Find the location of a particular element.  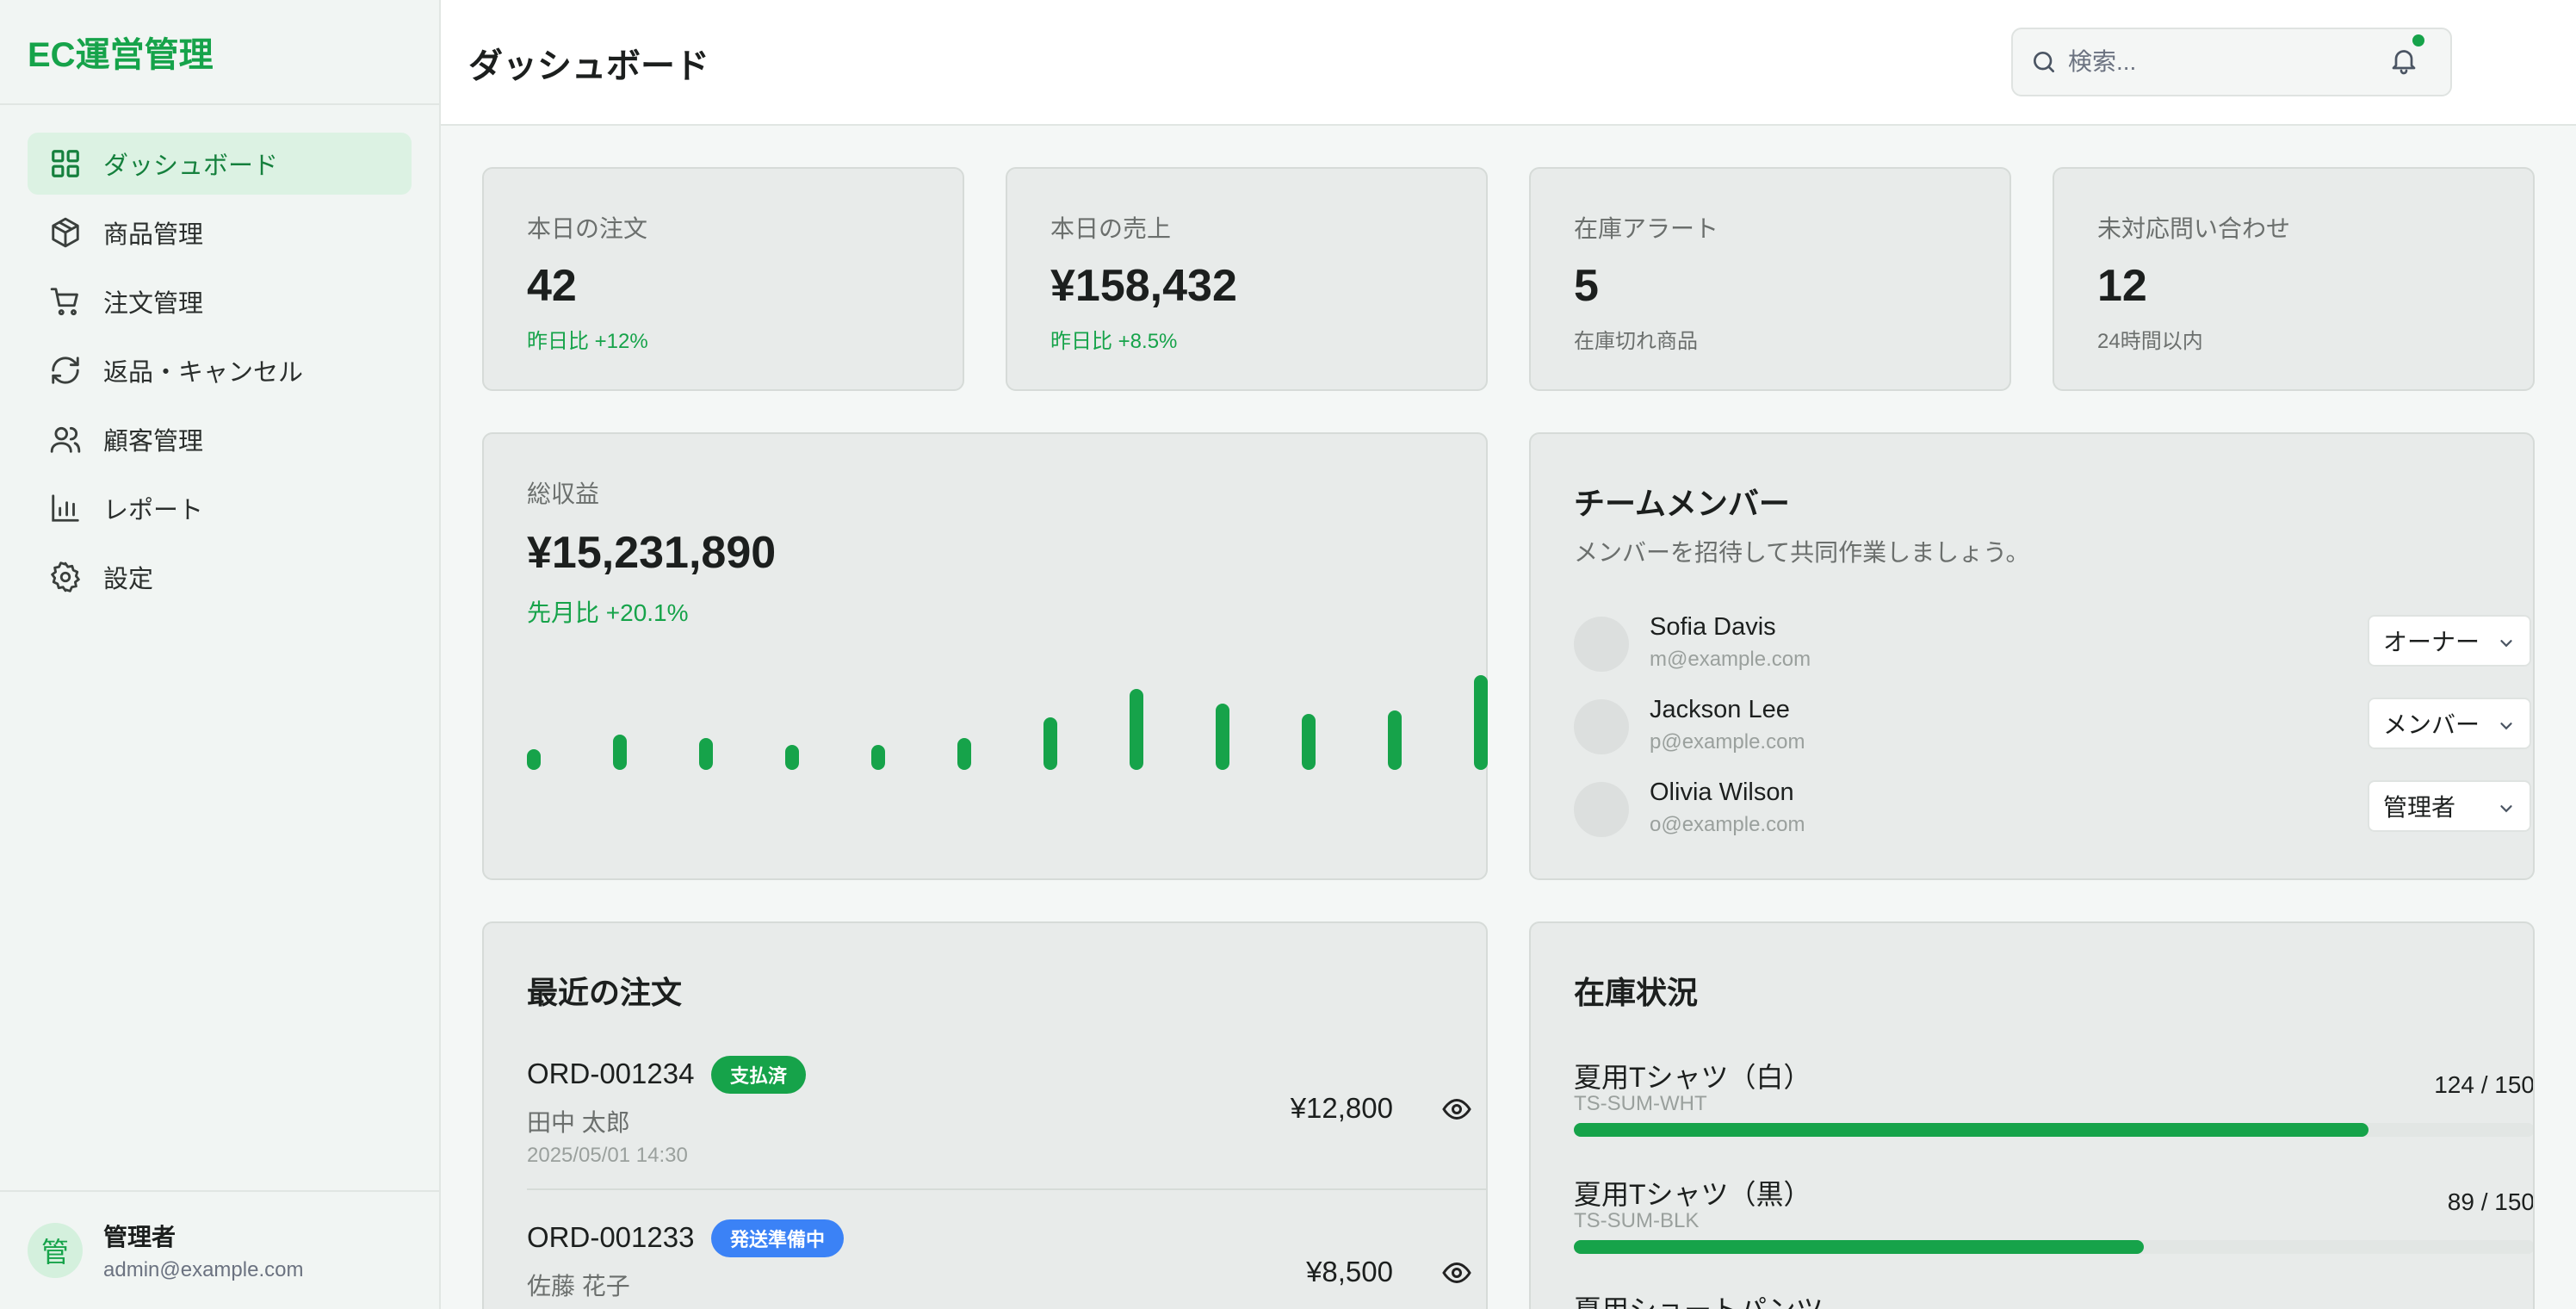

search-box is located at coordinates (2231, 62).